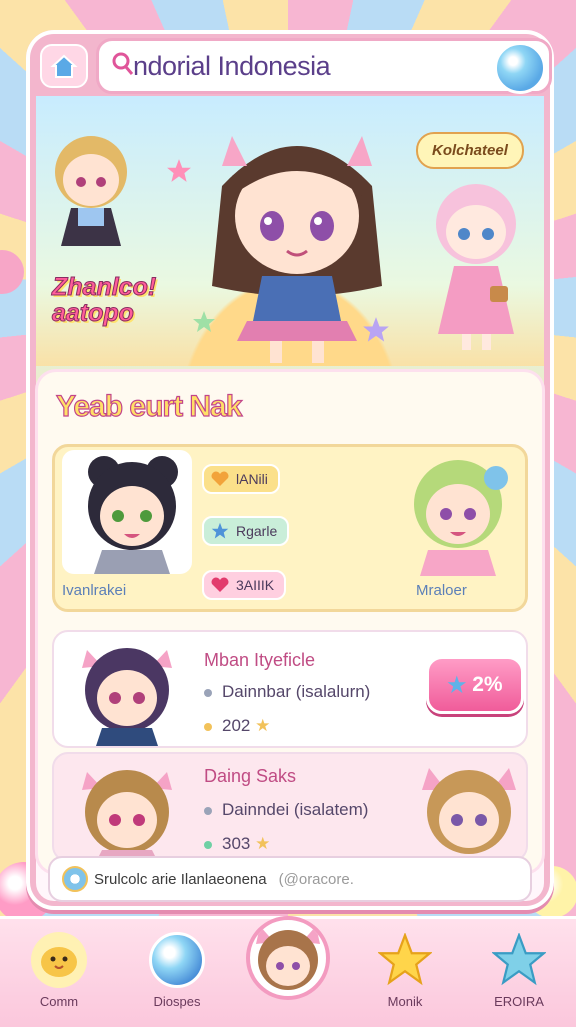 Image resolution: width=576 pixels, height=1027 pixels. I want to click on chat-input: Srulcolc arie Ilanlaeonena (@oracore., so click(290, 879).